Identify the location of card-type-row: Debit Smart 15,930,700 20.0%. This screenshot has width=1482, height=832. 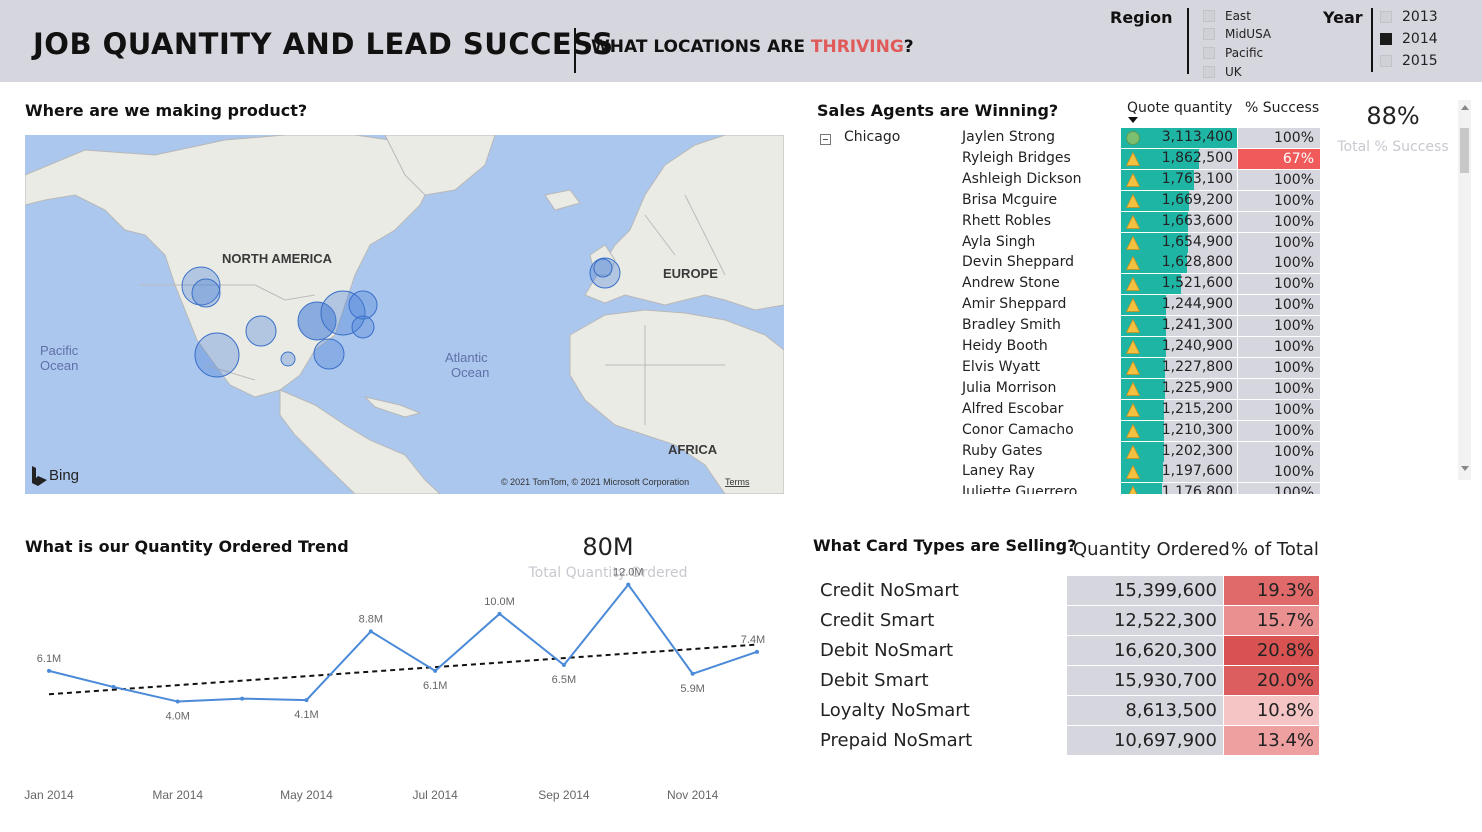
(1070, 681).